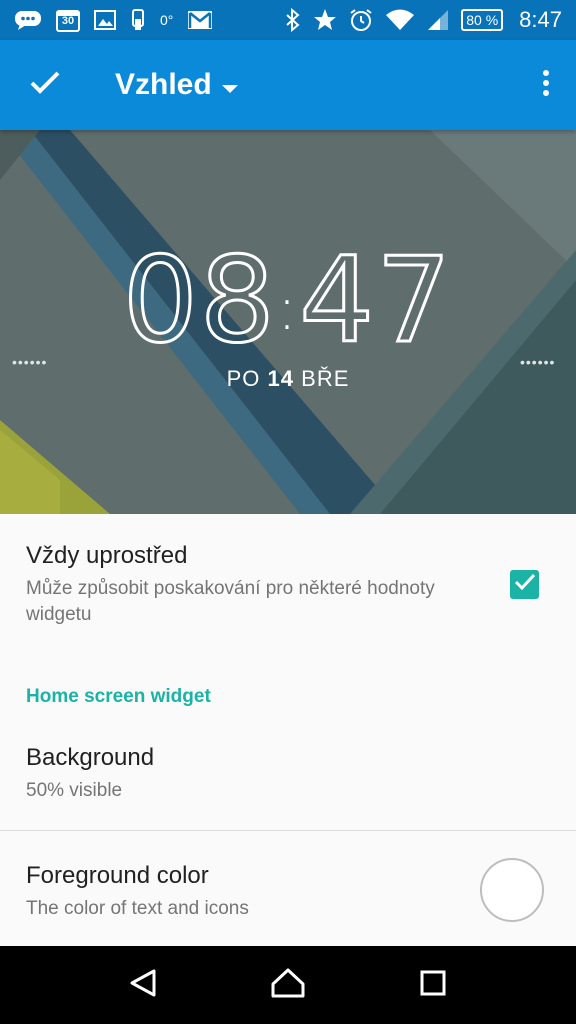 The image size is (576, 1024). I want to click on preview-month: BŘE, so click(325, 378).